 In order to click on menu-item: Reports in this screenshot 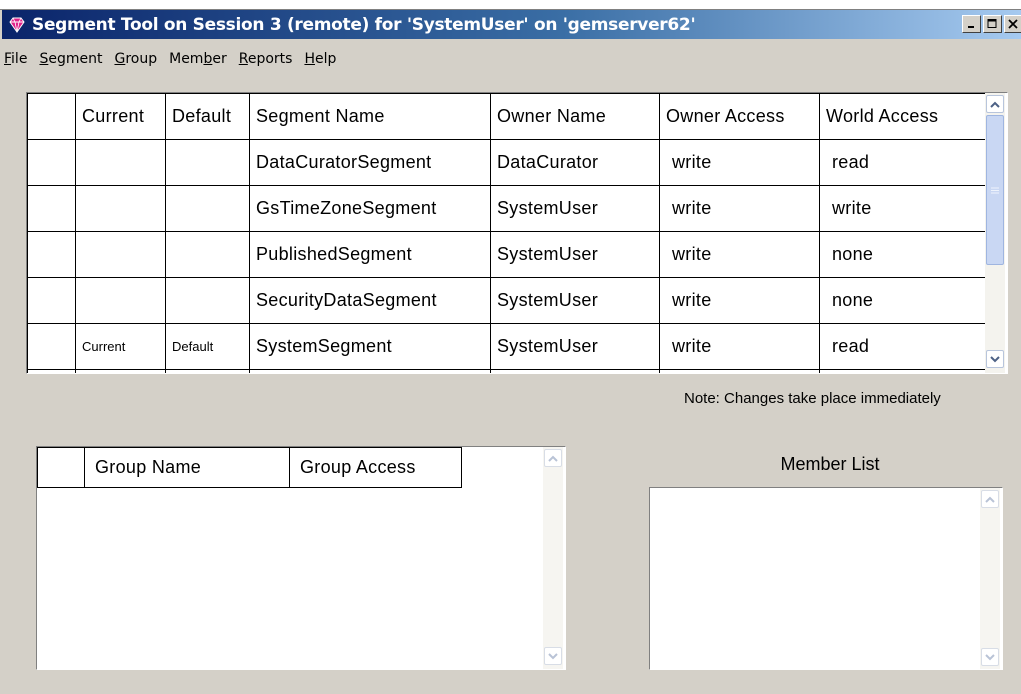, I will do `click(268, 59)`.